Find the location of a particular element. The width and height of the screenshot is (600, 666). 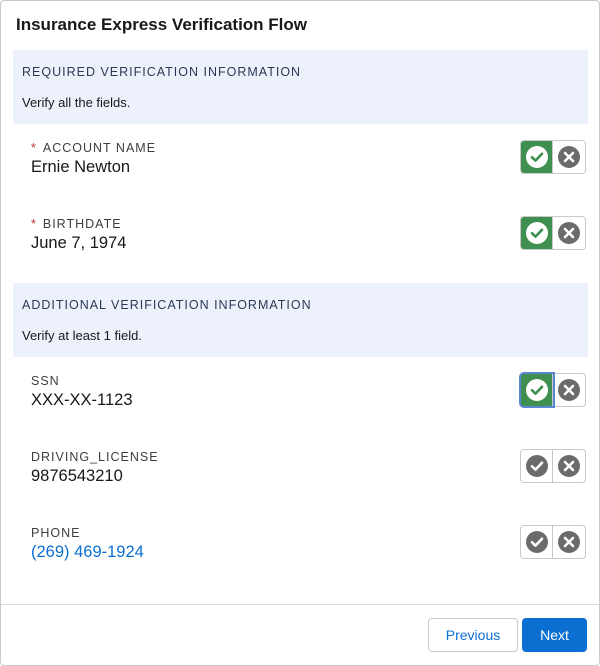

field-label: PHONE is located at coordinates (56, 533).